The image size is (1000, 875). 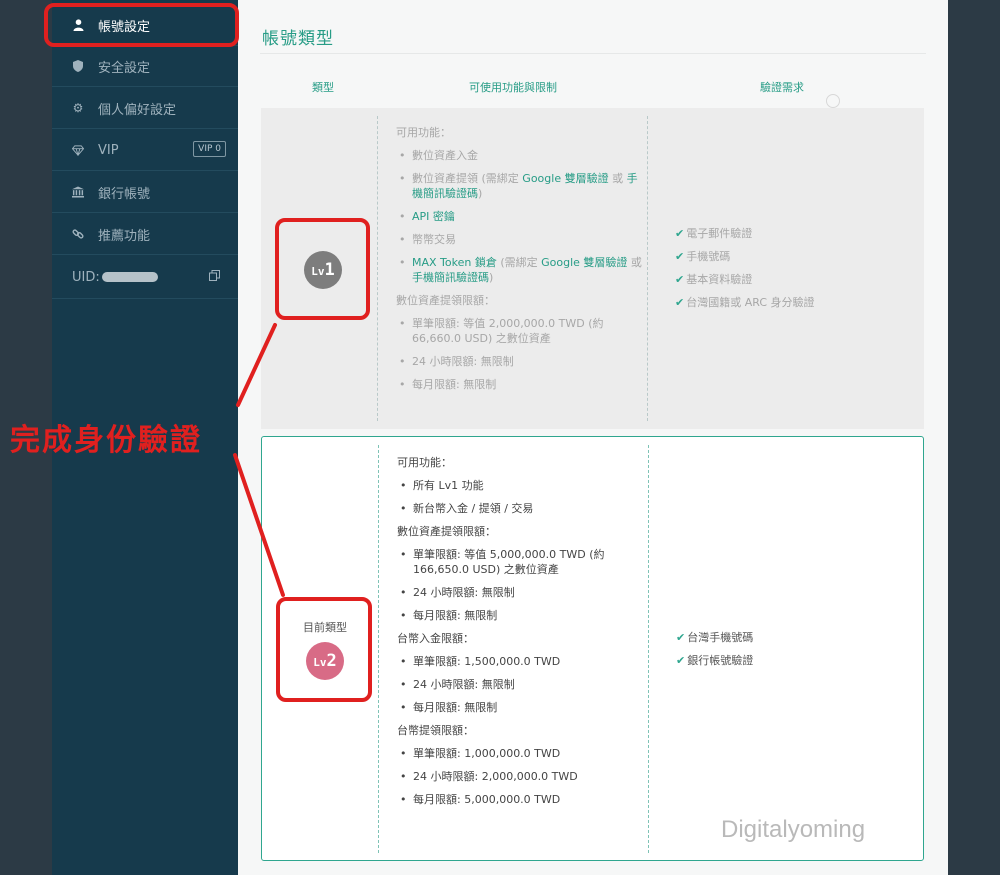 I want to click on annotation-highlight-account-settings, so click(x=141, y=25).